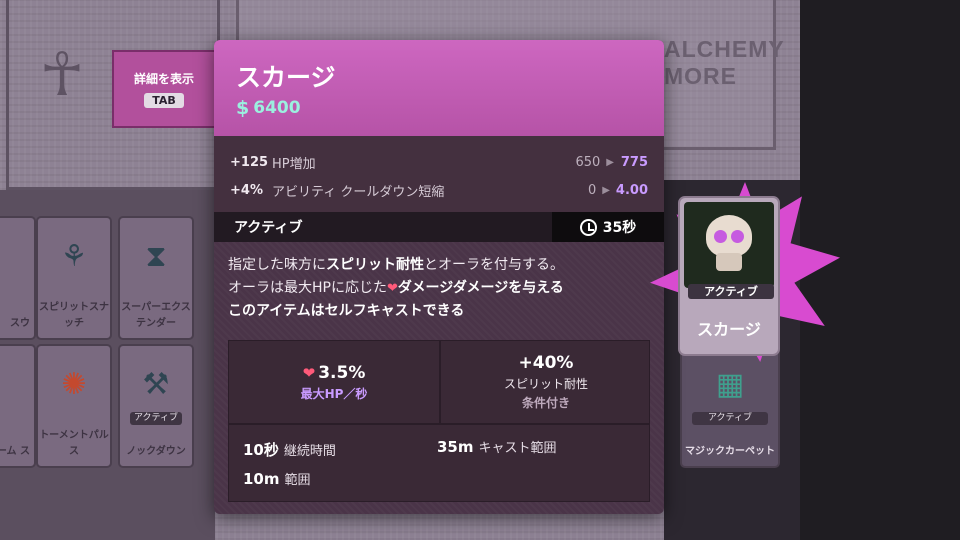  Describe the element at coordinates (731, 291) in the screenshot. I see `item-card-tag: アクティブ` at that location.